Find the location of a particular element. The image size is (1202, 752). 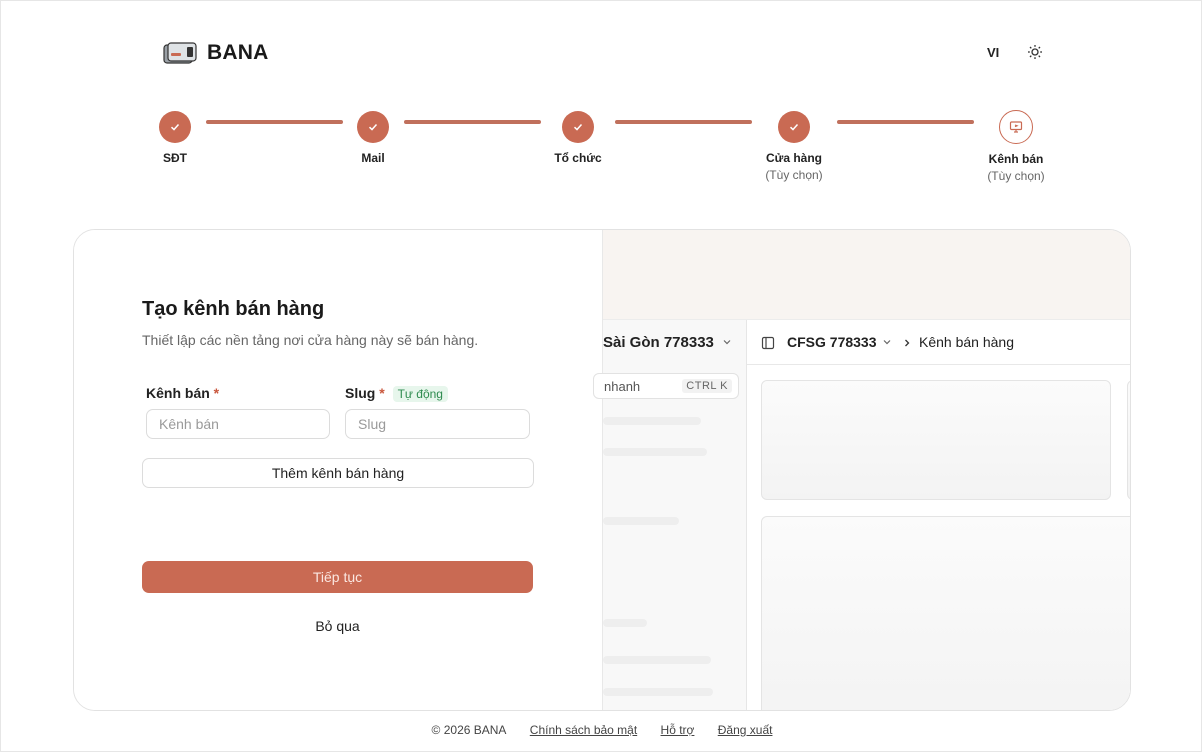

add-channel-button: Thêm kênh bán hàng is located at coordinates (338, 473).